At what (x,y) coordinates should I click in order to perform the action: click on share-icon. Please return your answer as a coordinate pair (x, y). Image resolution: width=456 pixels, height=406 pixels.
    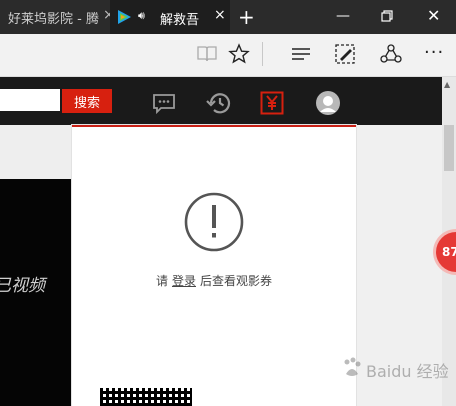
    Looking at the image, I should click on (391, 54).